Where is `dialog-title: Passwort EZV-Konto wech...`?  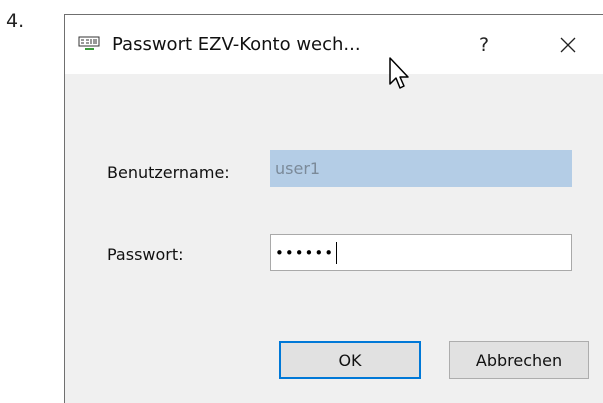
dialog-title: Passwort EZV-Konto wech... is located at coordinates (236, 44).